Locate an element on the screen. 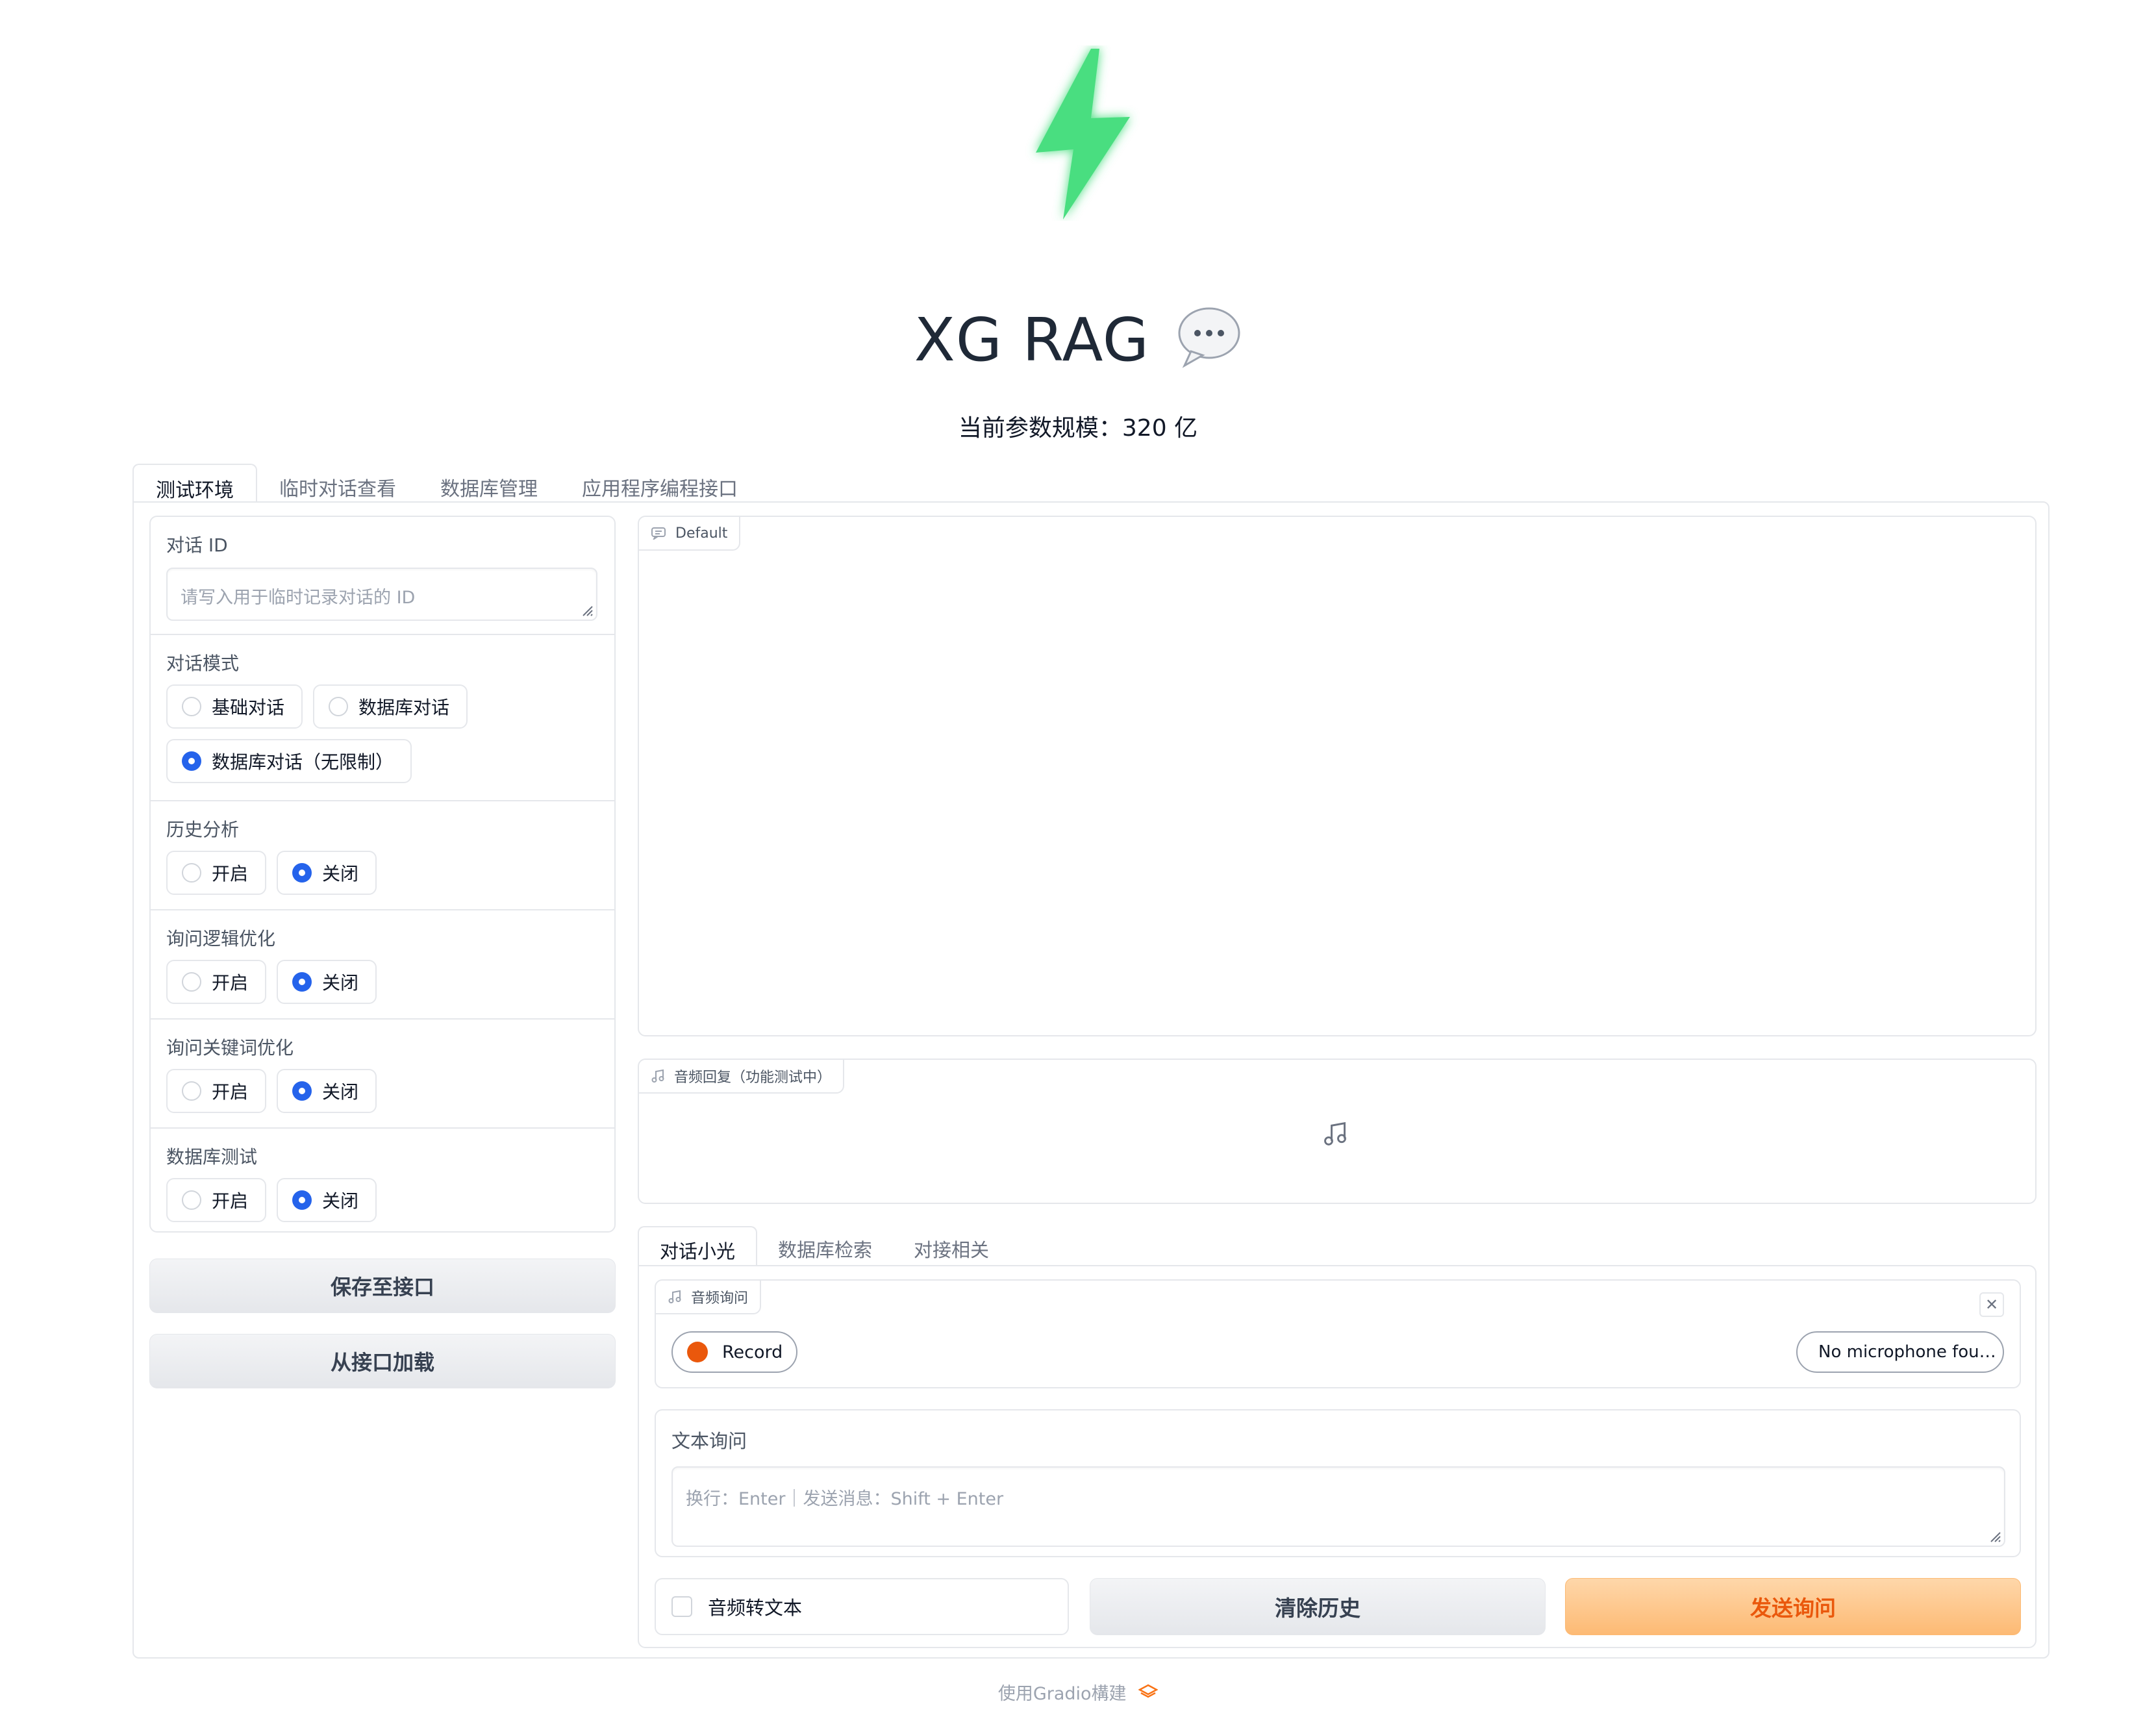 The height and width of the screenshot is (1717, 2156). chatbot-label: Default is located at coordinates (690, 534).